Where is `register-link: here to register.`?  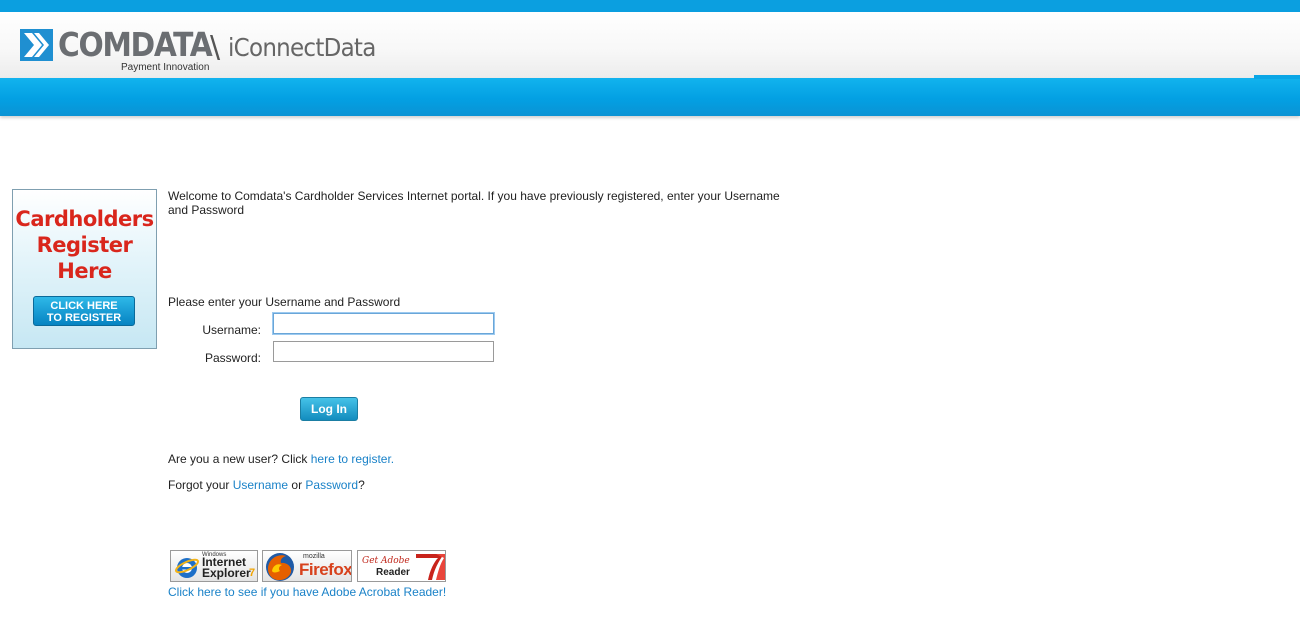
register-link: here to register. is located at coordinates (352, 459).